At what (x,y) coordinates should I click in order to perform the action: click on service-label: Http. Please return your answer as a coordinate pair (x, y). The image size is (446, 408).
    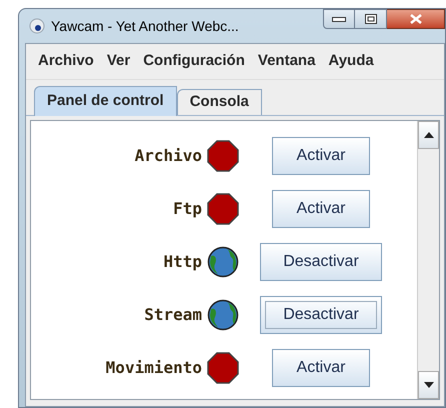
    Looking at the image, I should click on (182, 261).